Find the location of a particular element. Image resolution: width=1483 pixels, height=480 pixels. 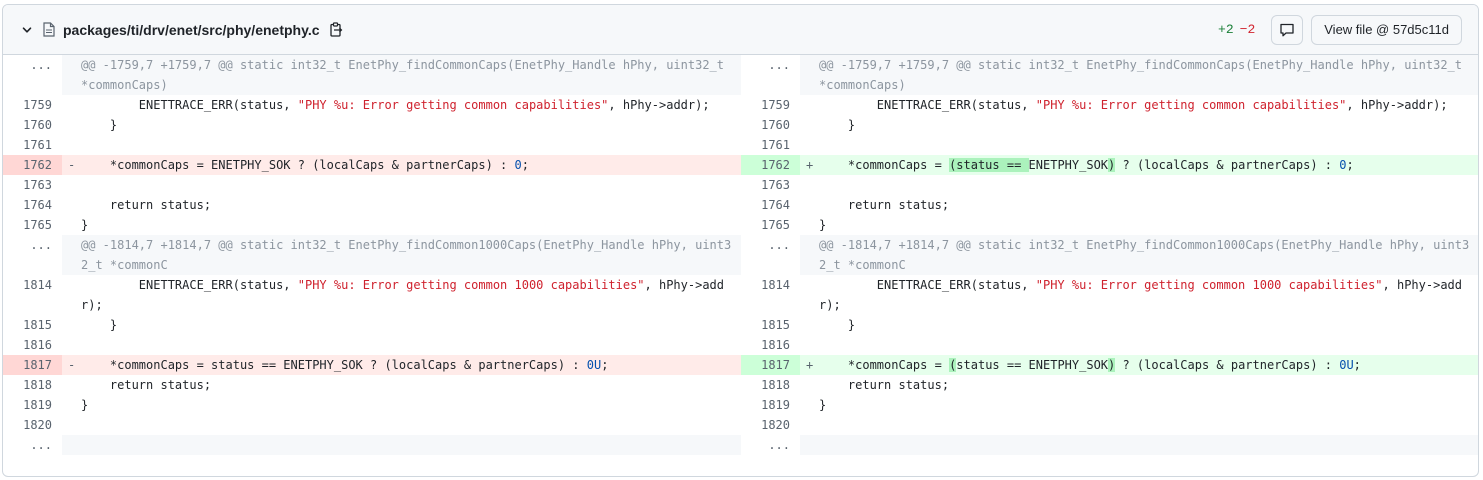

code-token: , hPhy->addr); is located at coordinates (659, 105).